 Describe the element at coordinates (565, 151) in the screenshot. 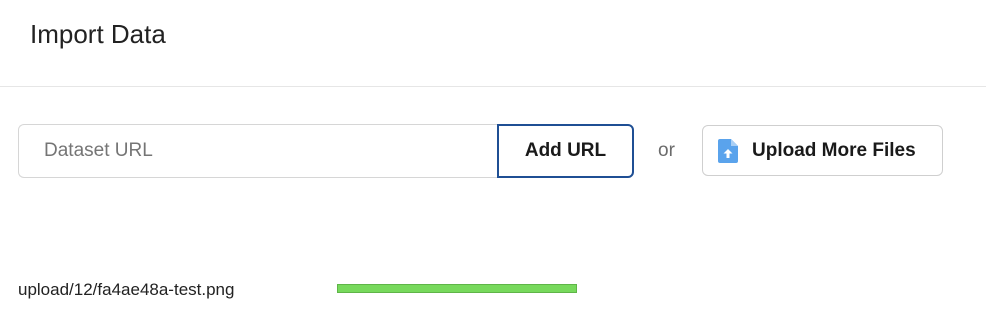

I see `add-url-button: Add URL` at that location.